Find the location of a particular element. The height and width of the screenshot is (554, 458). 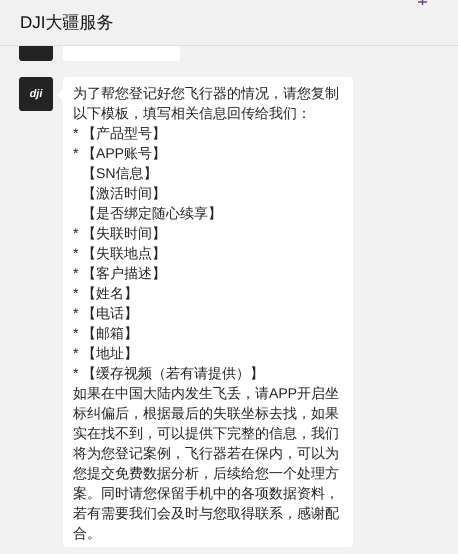

template-field: * 【产品型号】 is located at coordinates (208, 133).